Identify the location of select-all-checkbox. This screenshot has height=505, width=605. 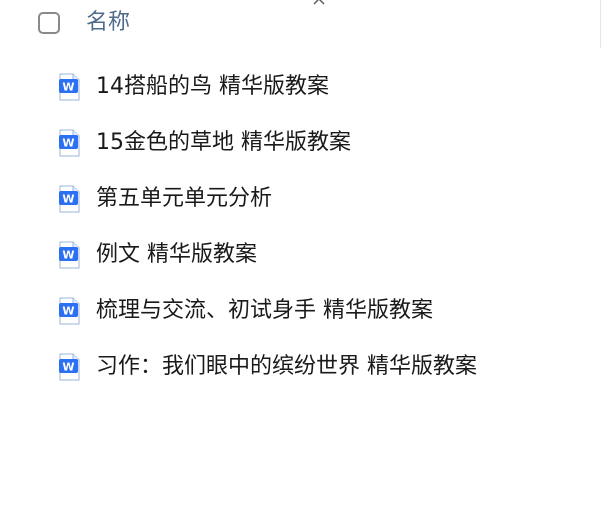
(49, 23).